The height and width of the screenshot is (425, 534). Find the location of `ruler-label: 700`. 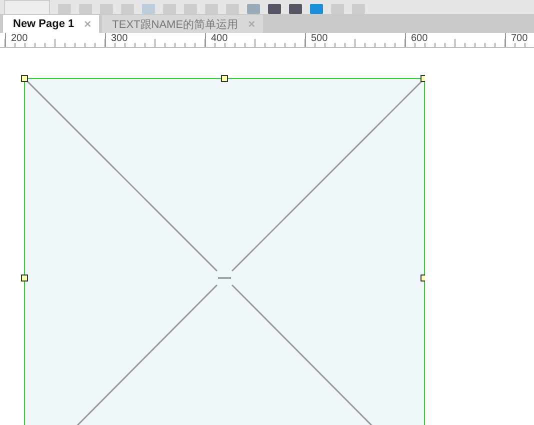

ruler-label: 700 is located at coordinates (519, 40).